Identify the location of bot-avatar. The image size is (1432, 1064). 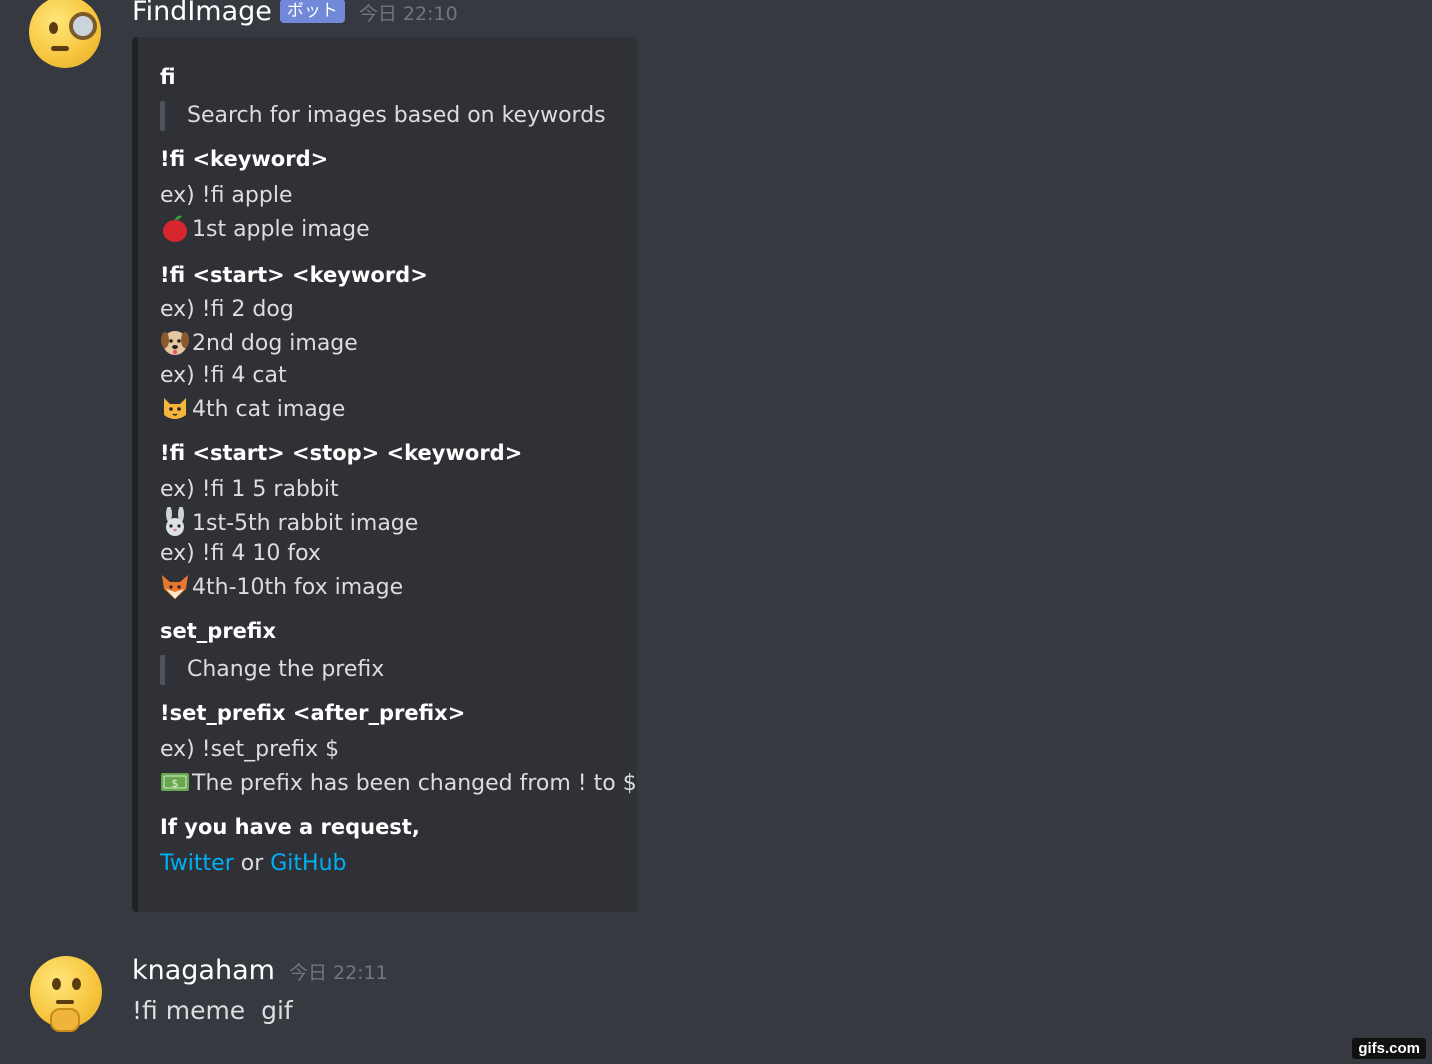
(65, 34).